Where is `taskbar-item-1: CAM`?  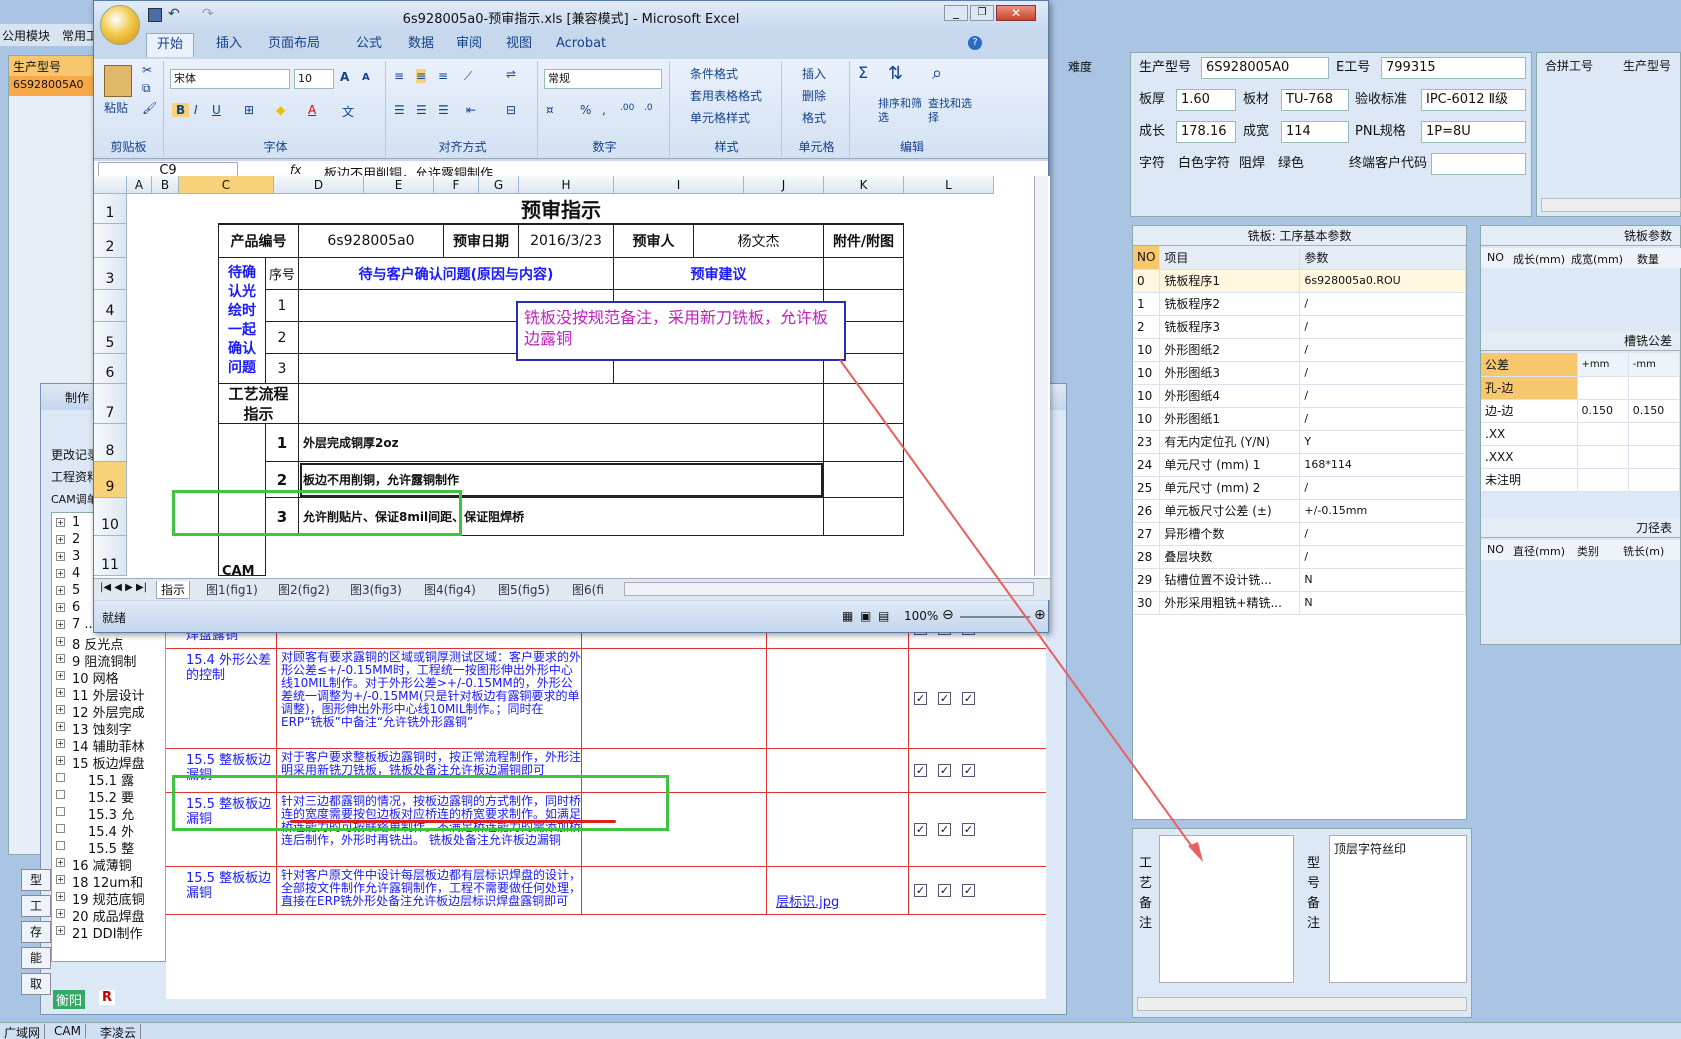 taskbar-item-1: CAM is located at coordinates (68, 1031).